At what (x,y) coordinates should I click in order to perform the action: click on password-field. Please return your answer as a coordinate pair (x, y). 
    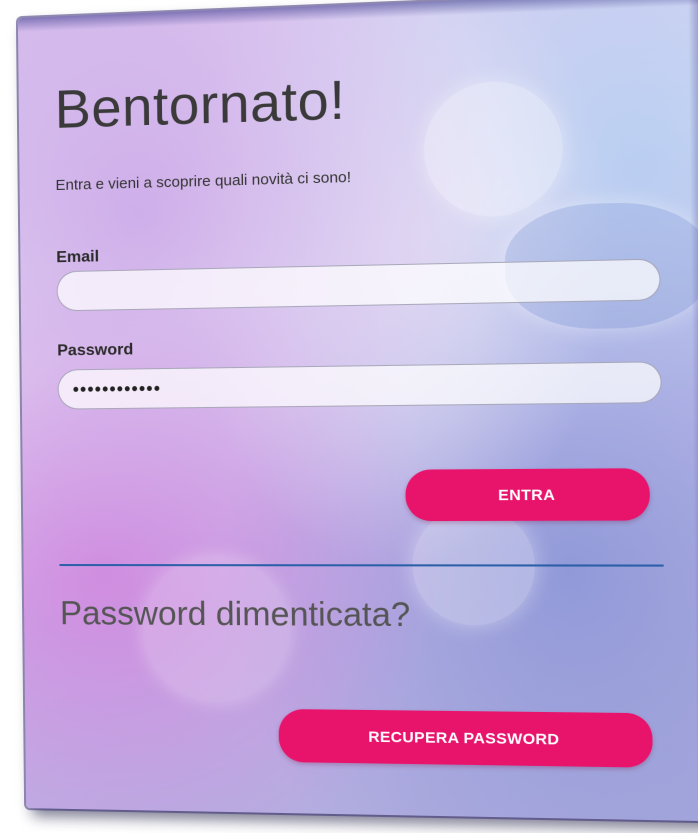
    Looking at the image, I should click on (359, 385).